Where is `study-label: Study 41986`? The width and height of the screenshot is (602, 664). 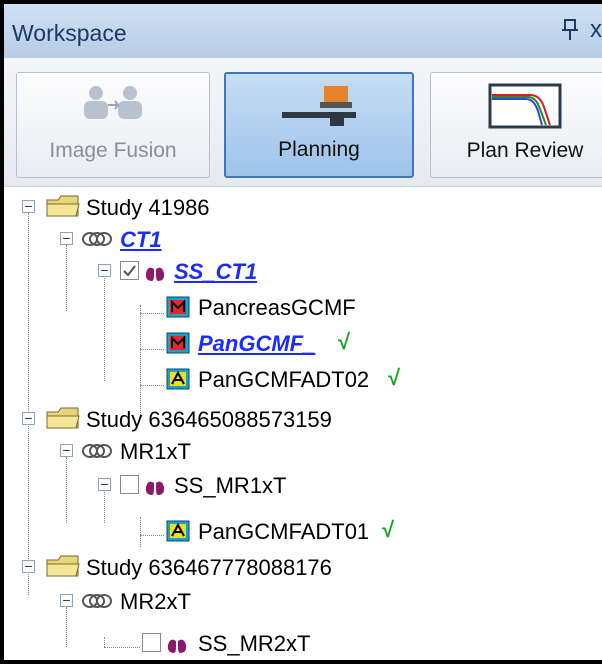 study-label: Study 41986 is located at coordinates (148, 207).